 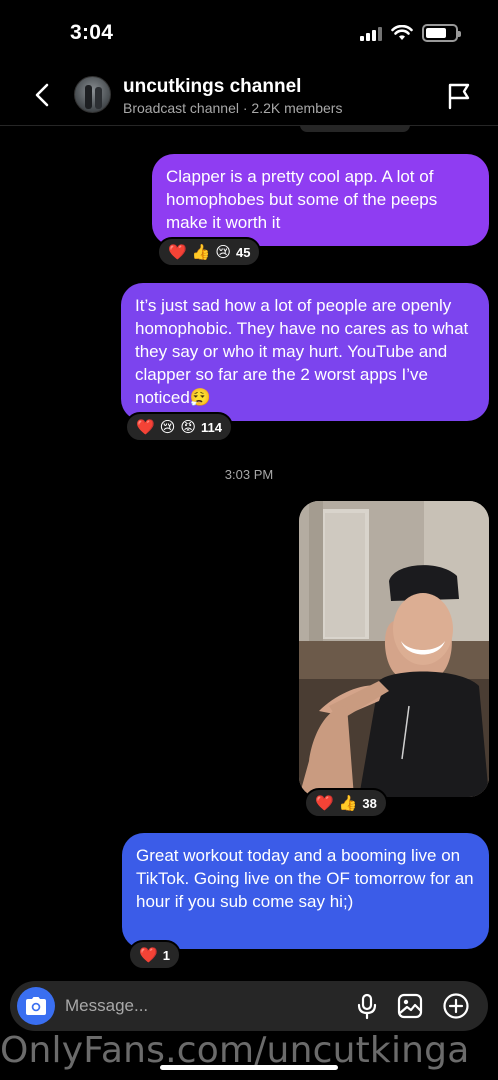 I want to click on reaction-pill: ❤️ 1, so click(x=154, y=955).